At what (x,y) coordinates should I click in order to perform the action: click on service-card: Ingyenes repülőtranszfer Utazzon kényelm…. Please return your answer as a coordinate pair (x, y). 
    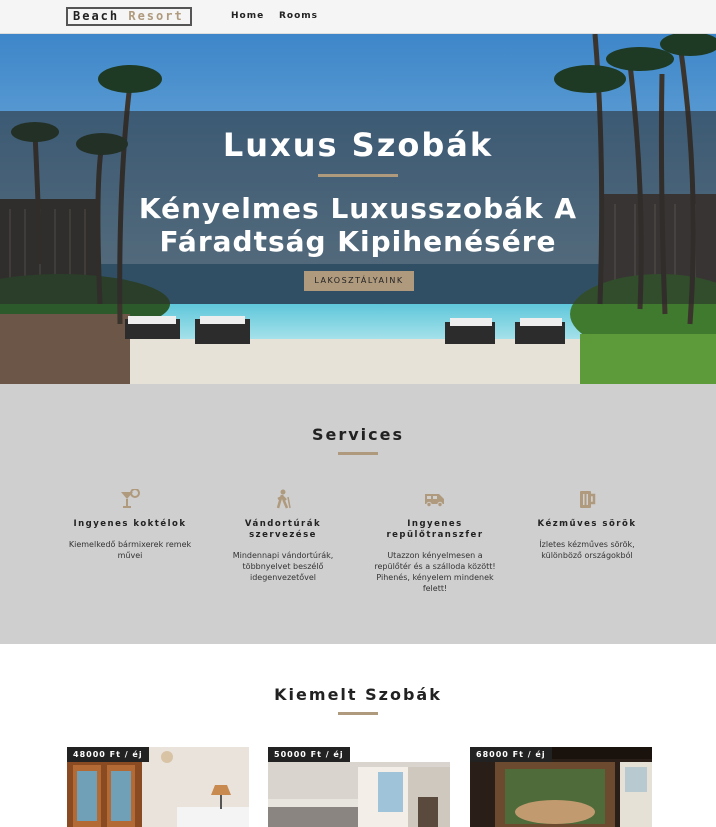
    Looking at the image, I should click on (435, 541).